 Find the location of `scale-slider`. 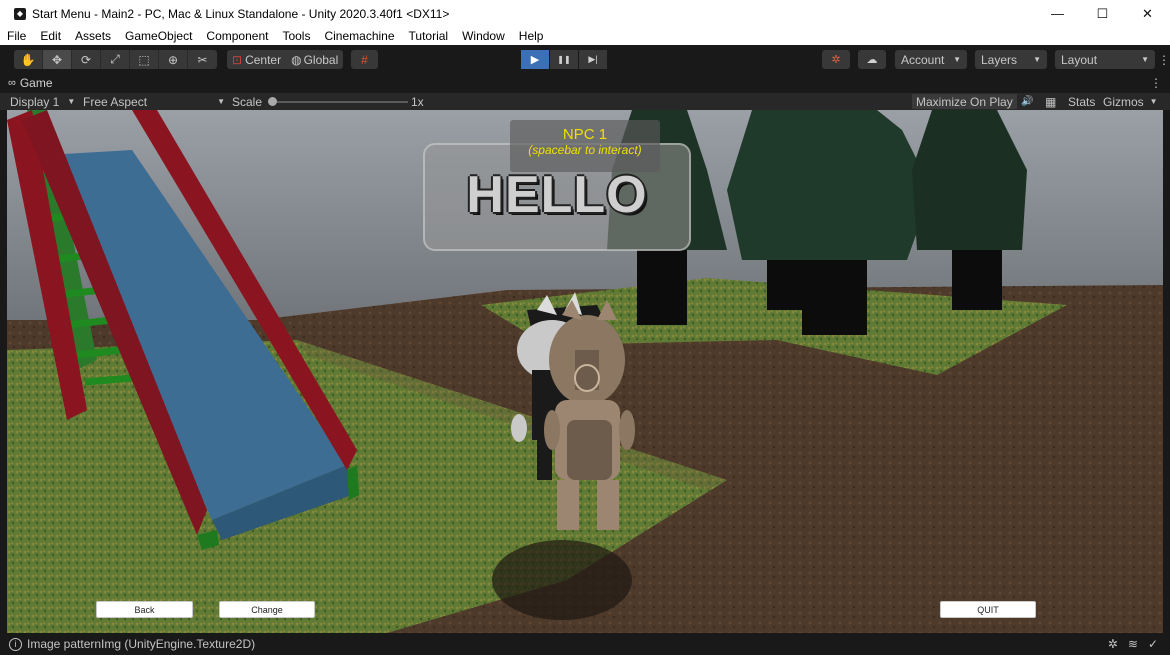

scale-slider is located at coordinates (339, 102).